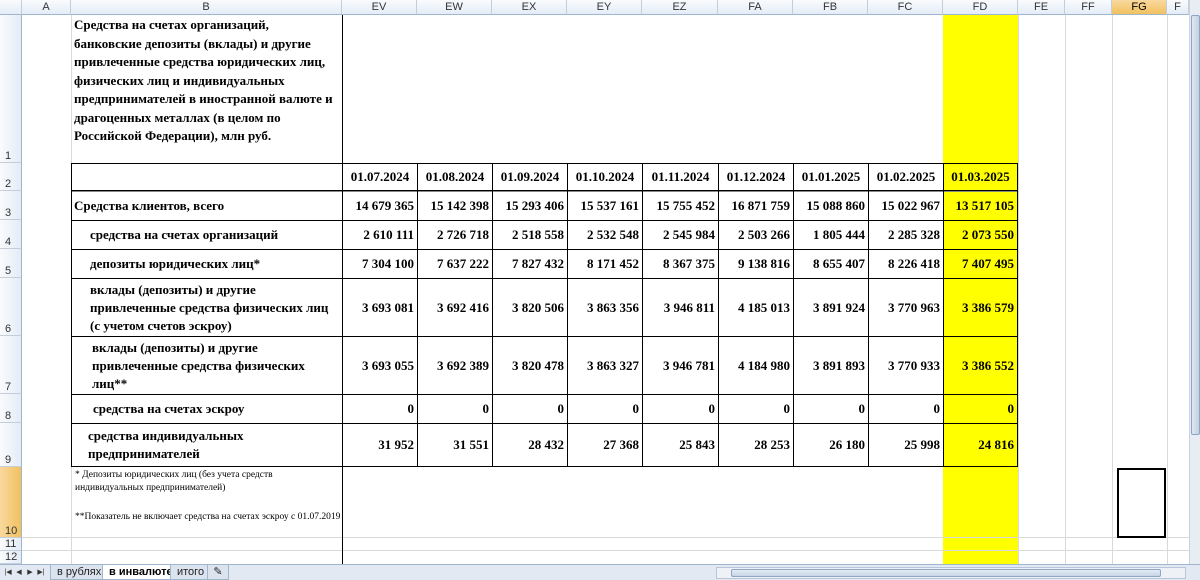  I want to click on row-header-7: 7, so click(11, 365).